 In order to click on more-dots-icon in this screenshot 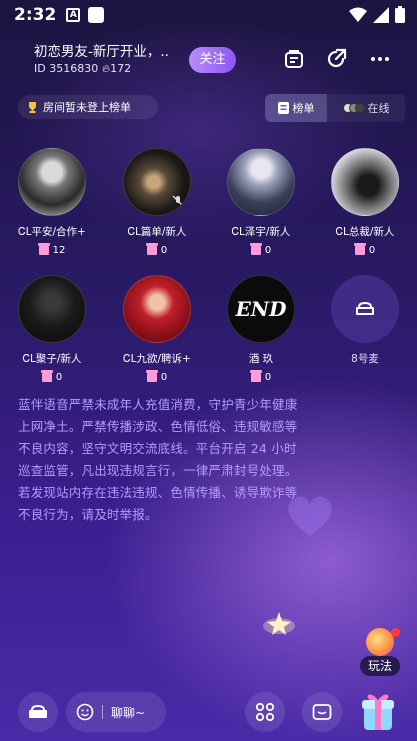, I will do `click(380, 59)`.